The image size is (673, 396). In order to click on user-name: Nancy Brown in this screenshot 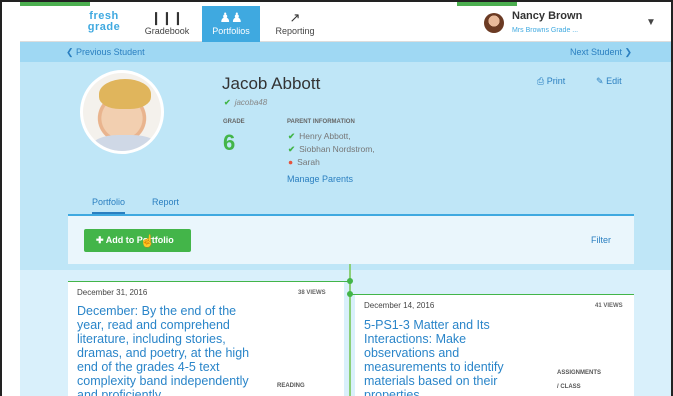, I will do `click(547, 16)`.